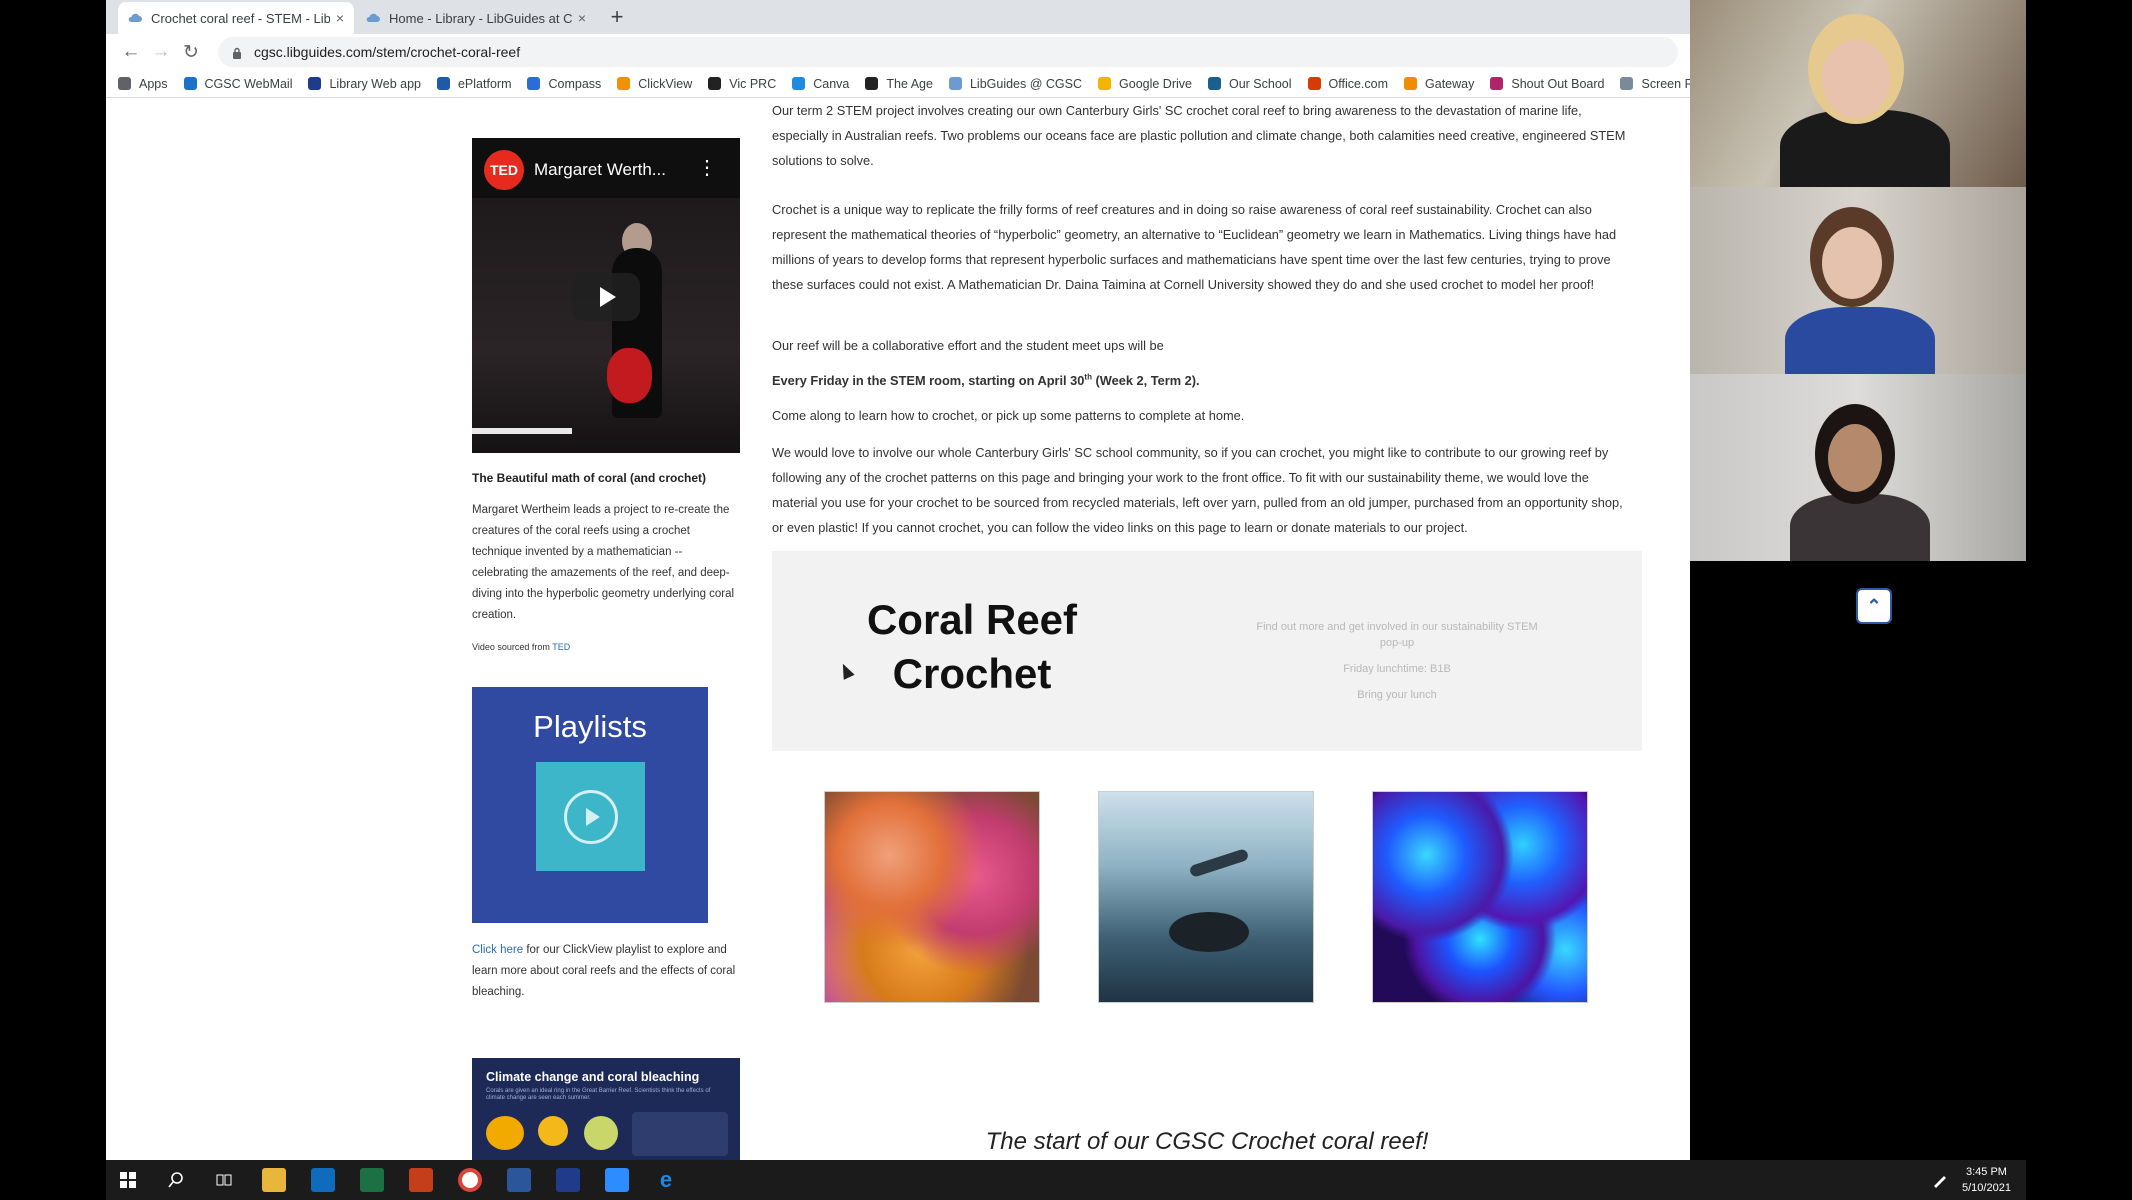 This screenshot has width=2132, height=1200. What do you see at coordinates (176, 1180) in the screenshot?
I see `search-icon` at bounding box center [176, 1180].